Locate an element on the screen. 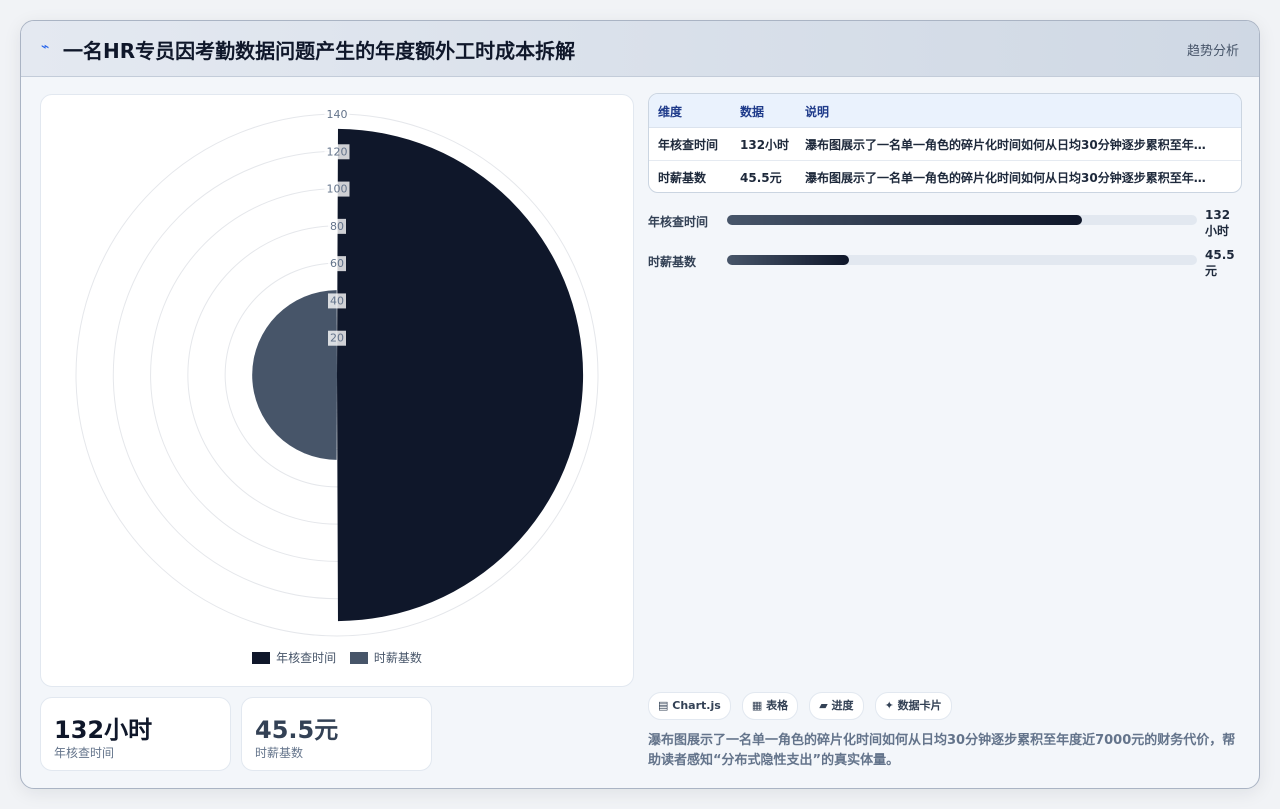 The width and height of the screenshot is (1280, 809). progress-row-hourly-rate: 时薪基数 45.5元 is located at coordinates (944, 270).